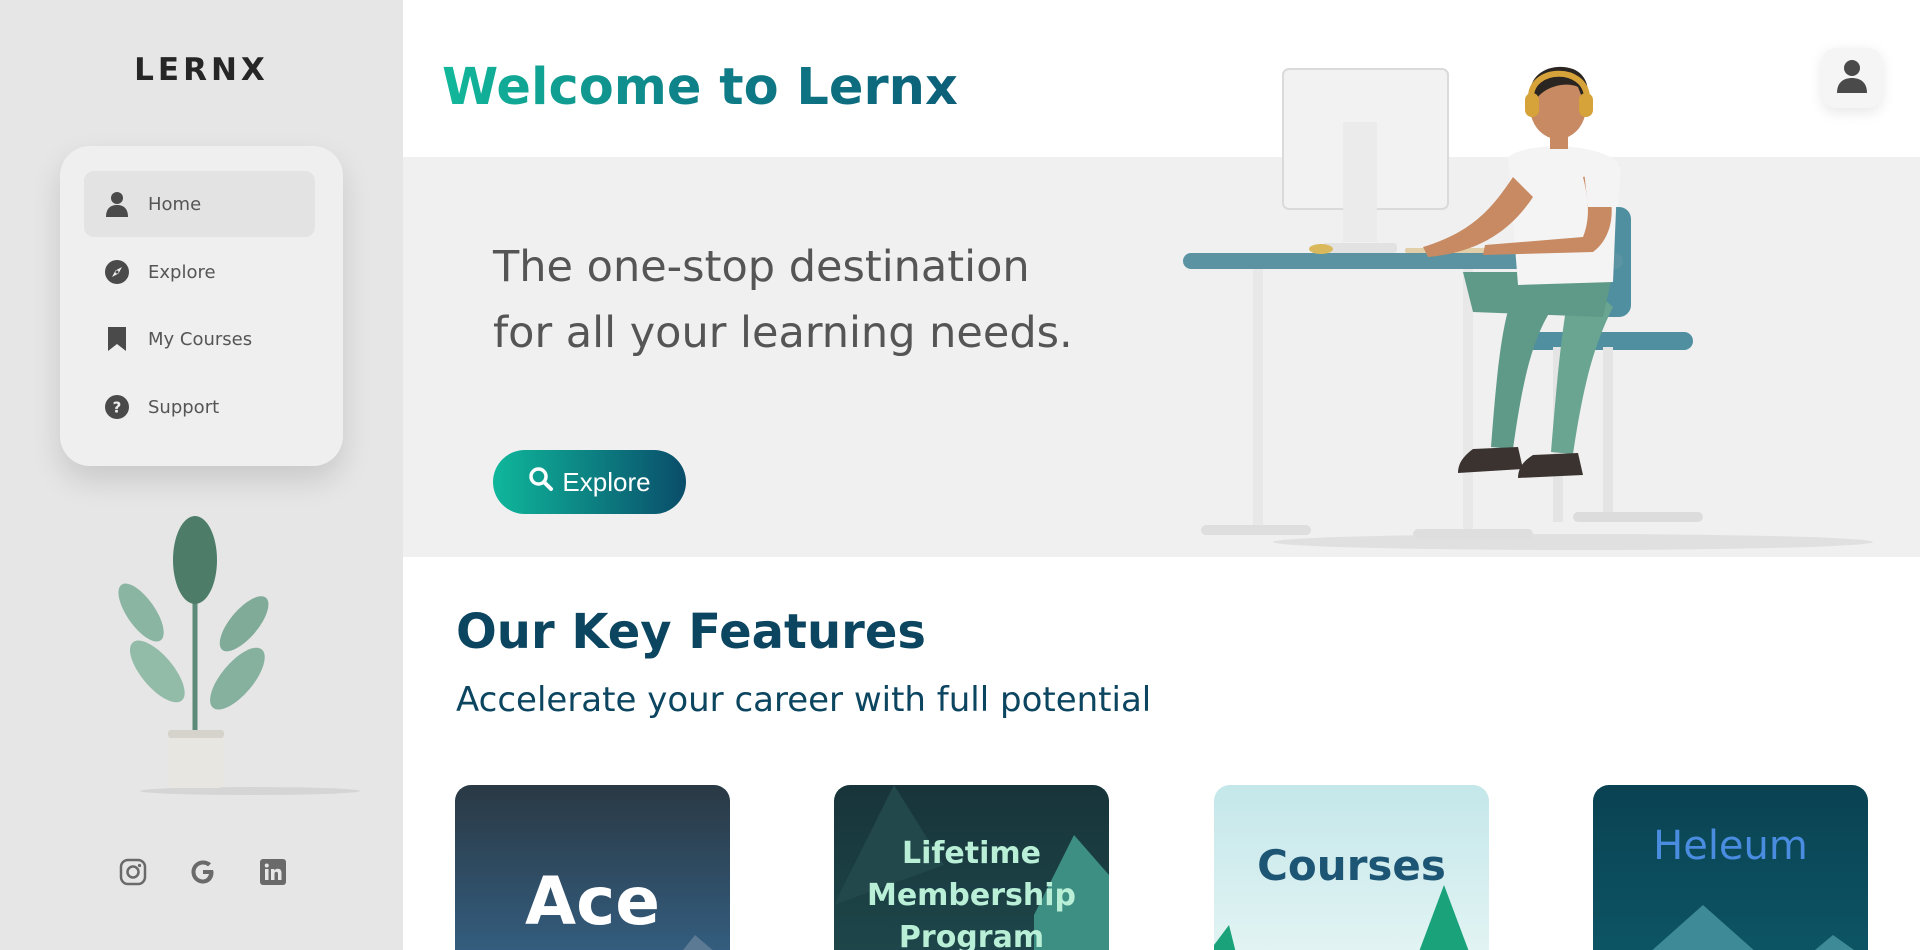 The height and width of the screenshot is (950, 1920). Describe the element at coordinates (1730, 846) in the screenshot. I see `feature-card-label: Heleum` at that location.